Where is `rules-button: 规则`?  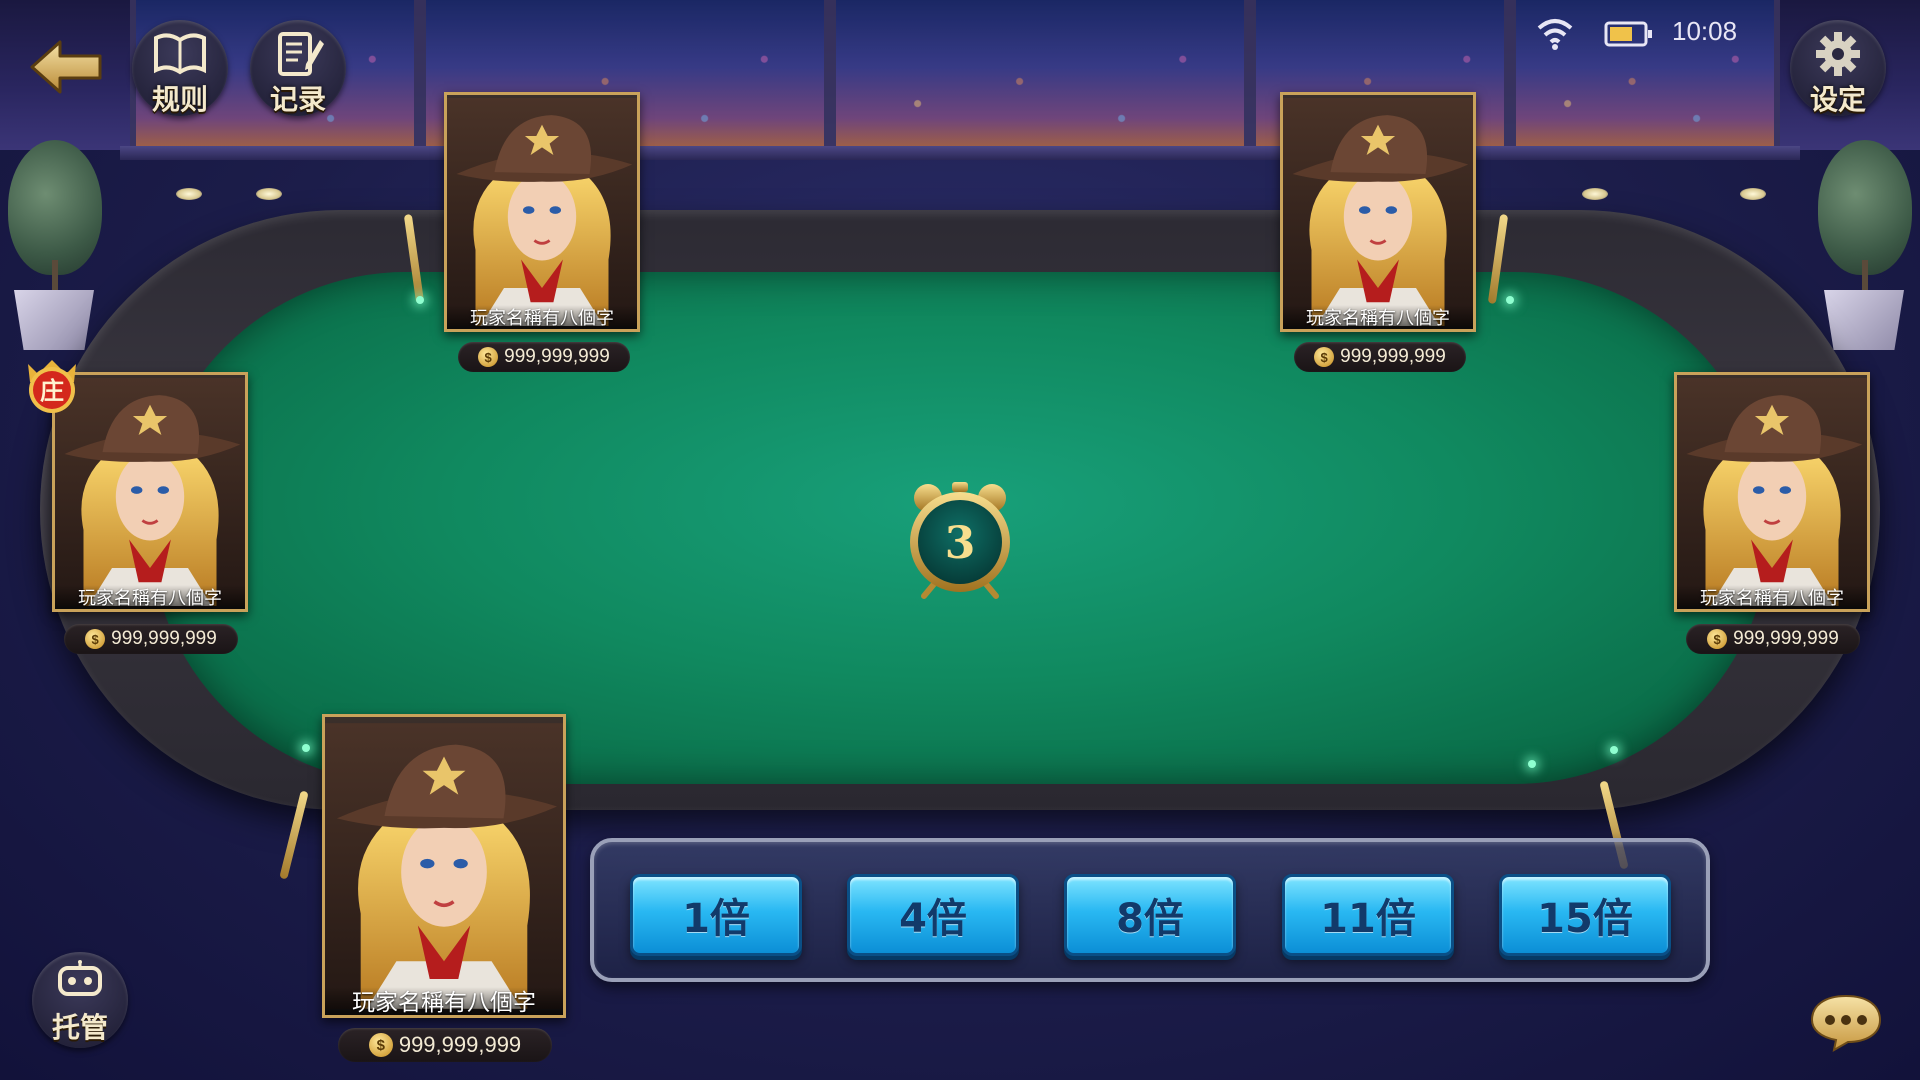
rules-button: 规则 is located at coordinates (180, 68).